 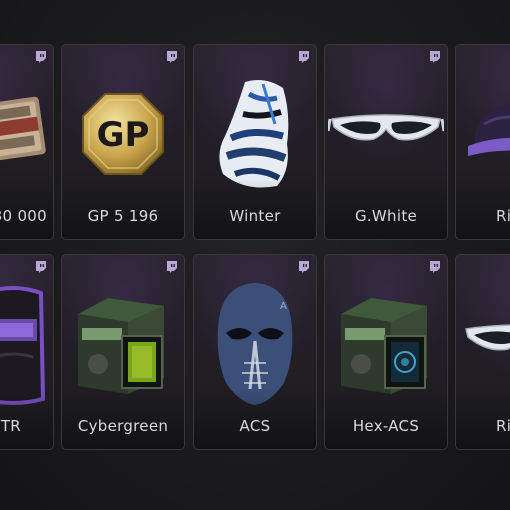 I want to click on svg-text: GP, so click(x=123, y=135).